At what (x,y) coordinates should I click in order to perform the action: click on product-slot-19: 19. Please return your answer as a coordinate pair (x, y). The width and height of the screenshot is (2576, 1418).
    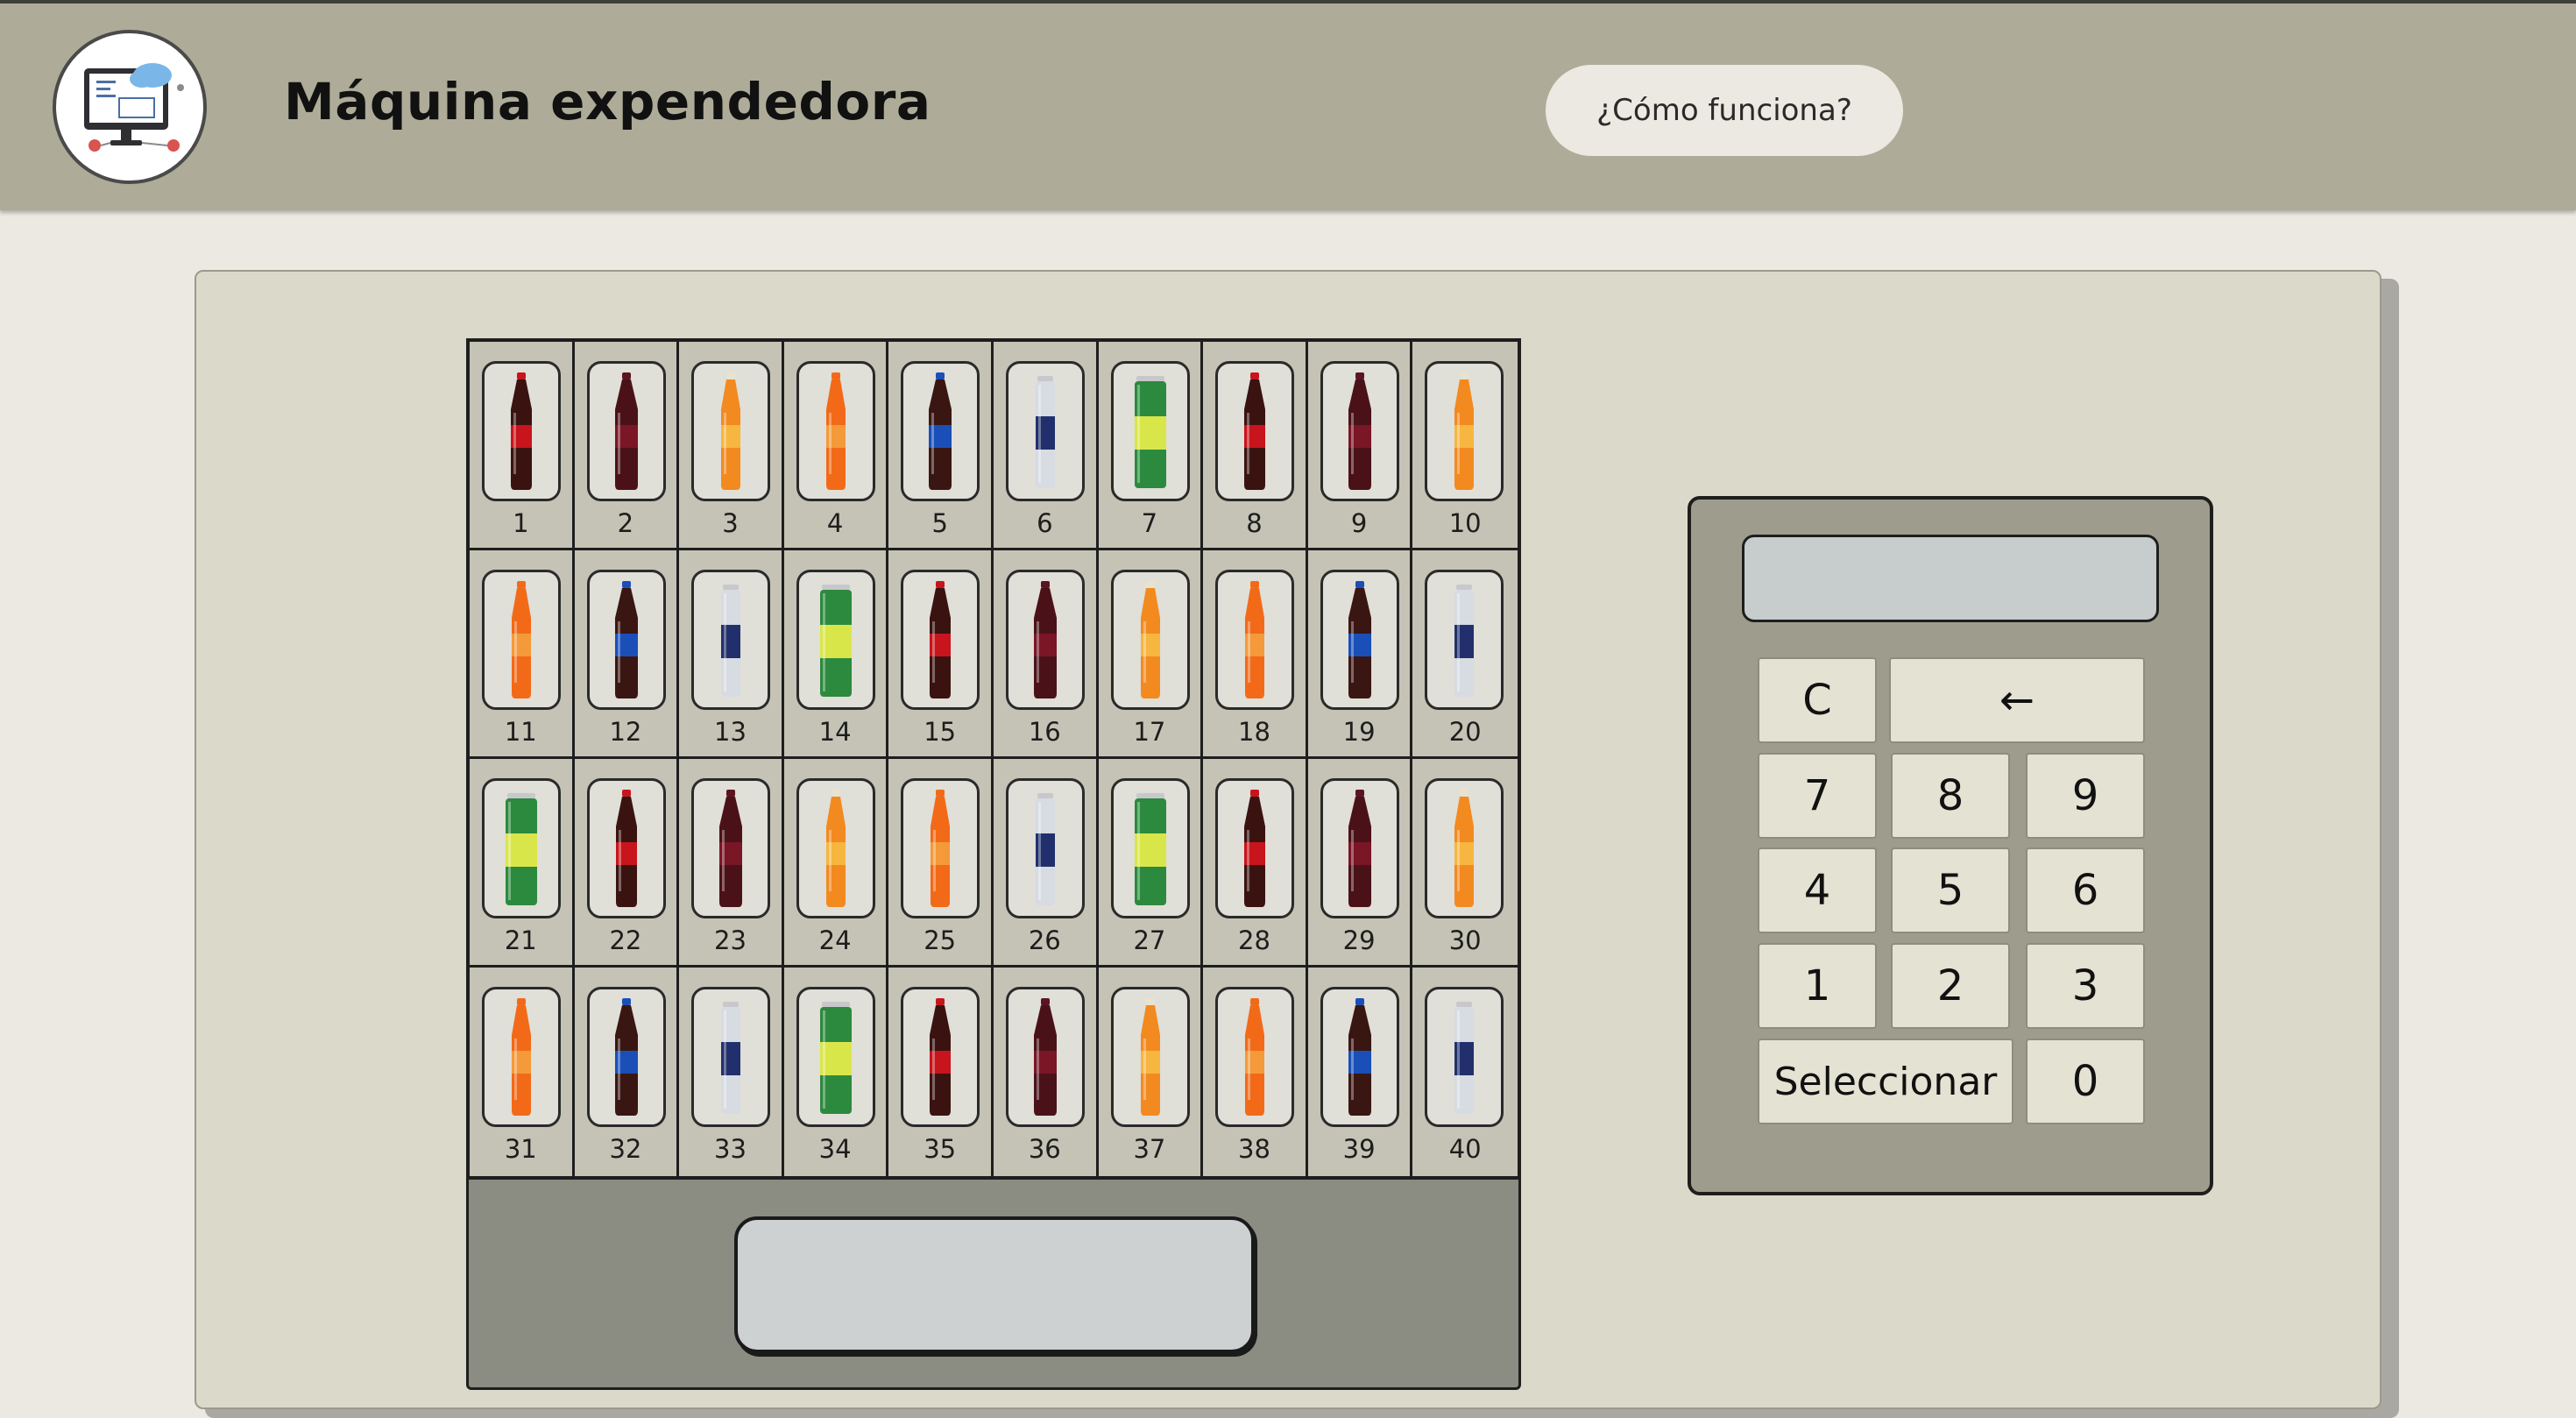
    Looking at the image, I should click on (1360, 654).